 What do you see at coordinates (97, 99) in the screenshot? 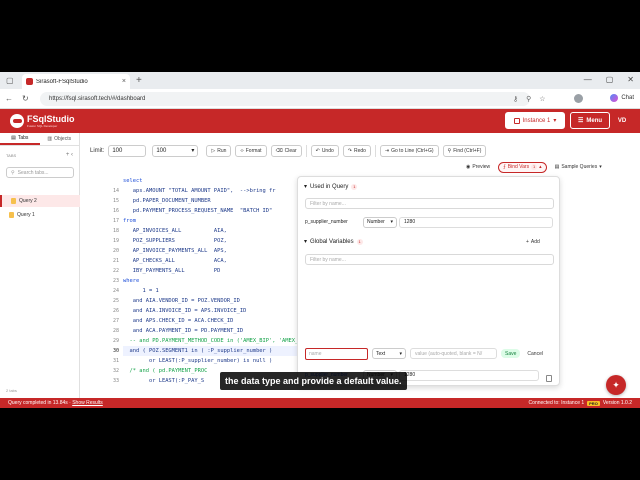
I see `url-text: https://fsql.sirasoft.tech/#/dashboard` at bounding box center [97, 99].